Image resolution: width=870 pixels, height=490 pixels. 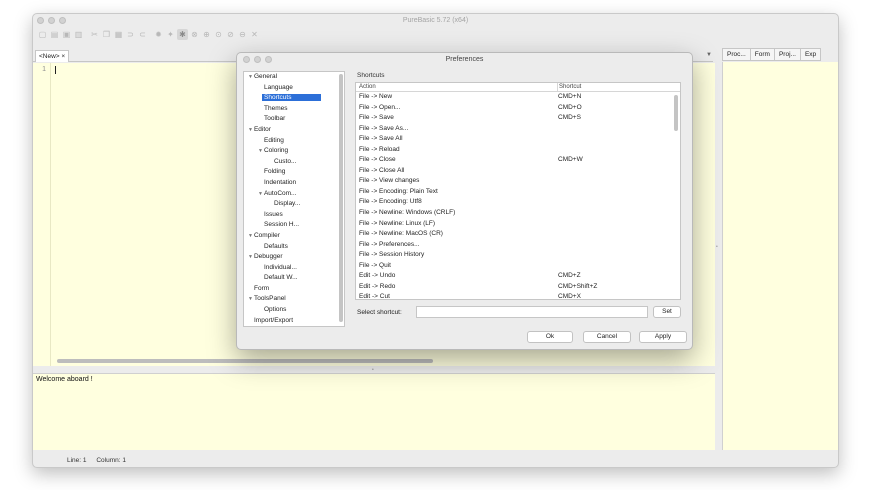 What do you see at coordinates (51, 20) in the screenshot?
I see `minimize-window-button` at bounding box center [51, 20].